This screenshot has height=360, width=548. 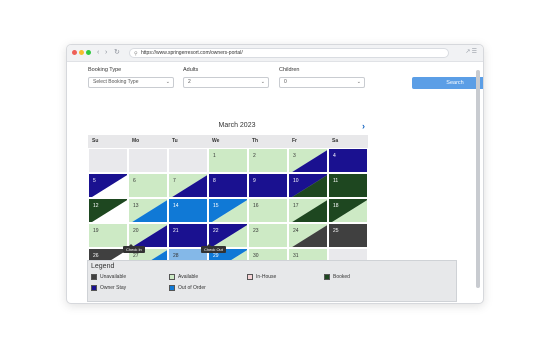 What do you see at coordinates (294, 156) in the screenshot?
I see `calendar-day-number: 3` at bounding box center [294, 156].